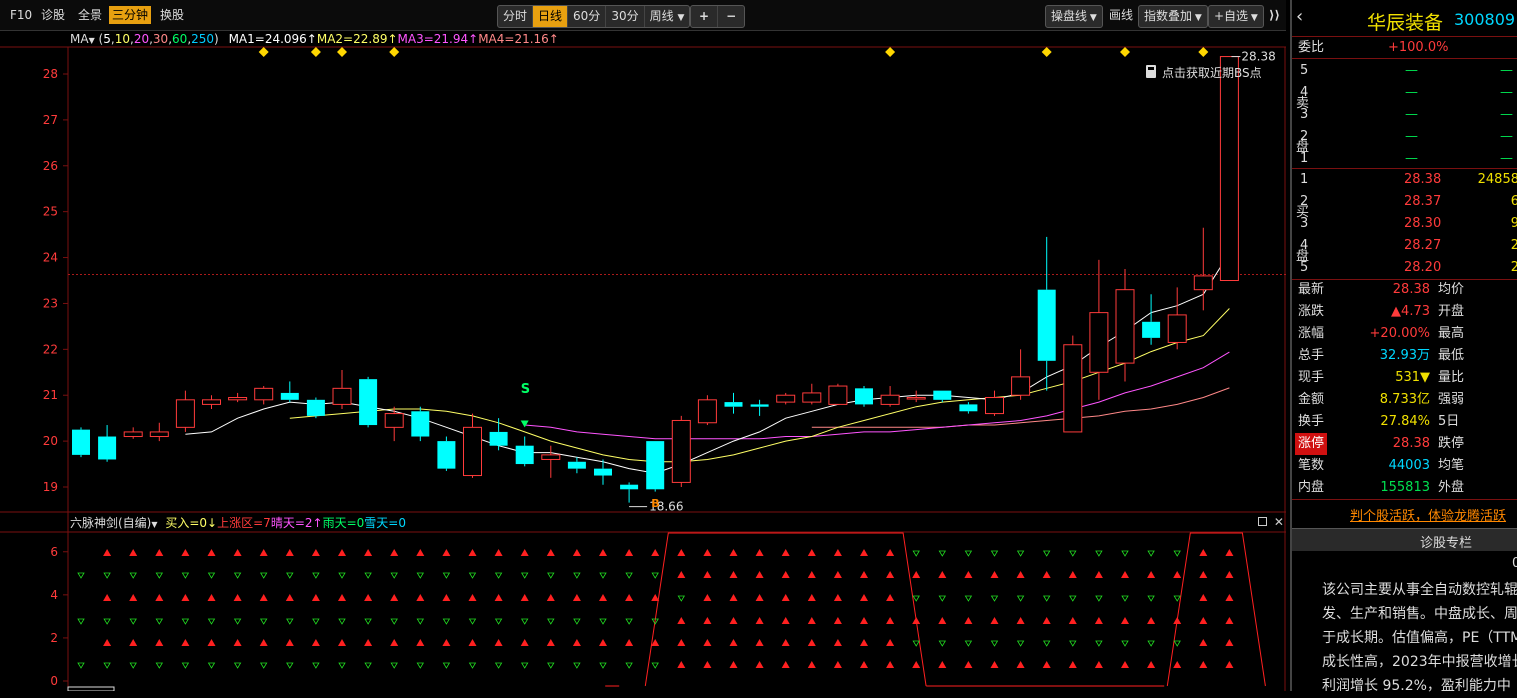 This screenshot has width=1517, height=698. What do you see at coordinates (1173, 16) in the screenshot?
I see `index-overlay-button: 指数叠加 ▼` at bounding box center [1173, 16].